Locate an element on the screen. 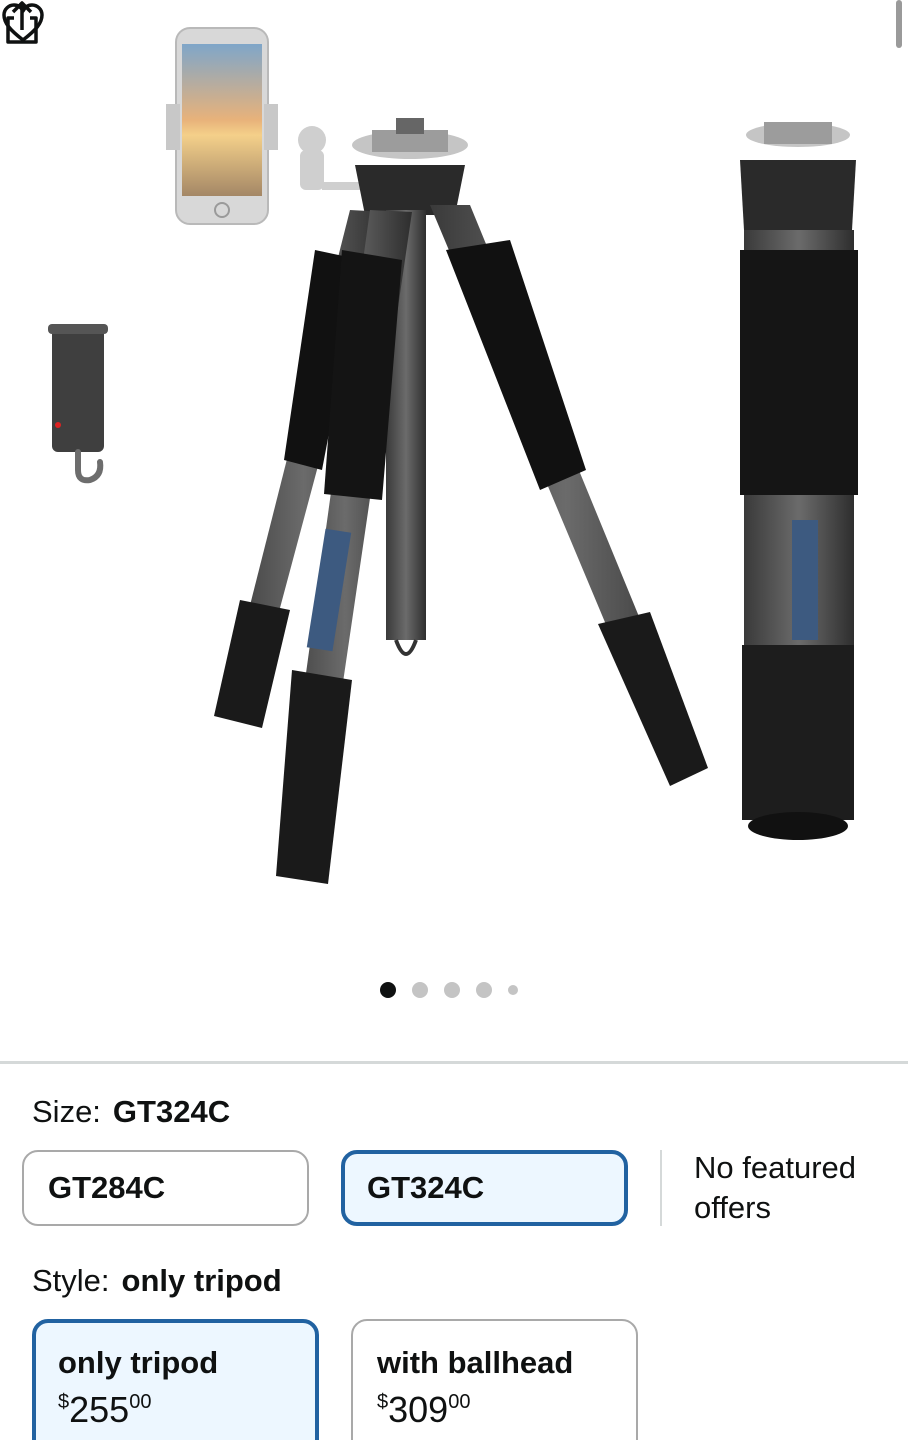 The width and height of the screenshot is (908, 1440). size-selected-value: GT324C is located at coordinates (171, 1111).